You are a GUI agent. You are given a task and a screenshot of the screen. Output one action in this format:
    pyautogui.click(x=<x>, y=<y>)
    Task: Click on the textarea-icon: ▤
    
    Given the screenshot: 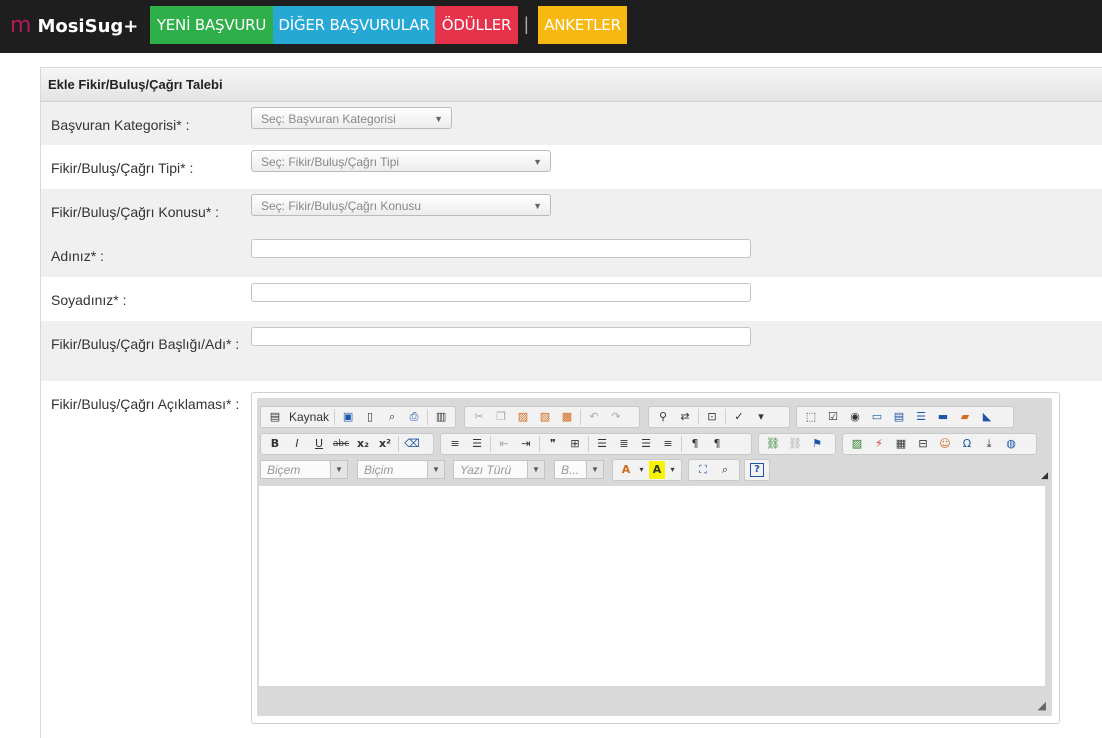 What is the action you would take?
    pyautogui.click(x=899, y=417)
    